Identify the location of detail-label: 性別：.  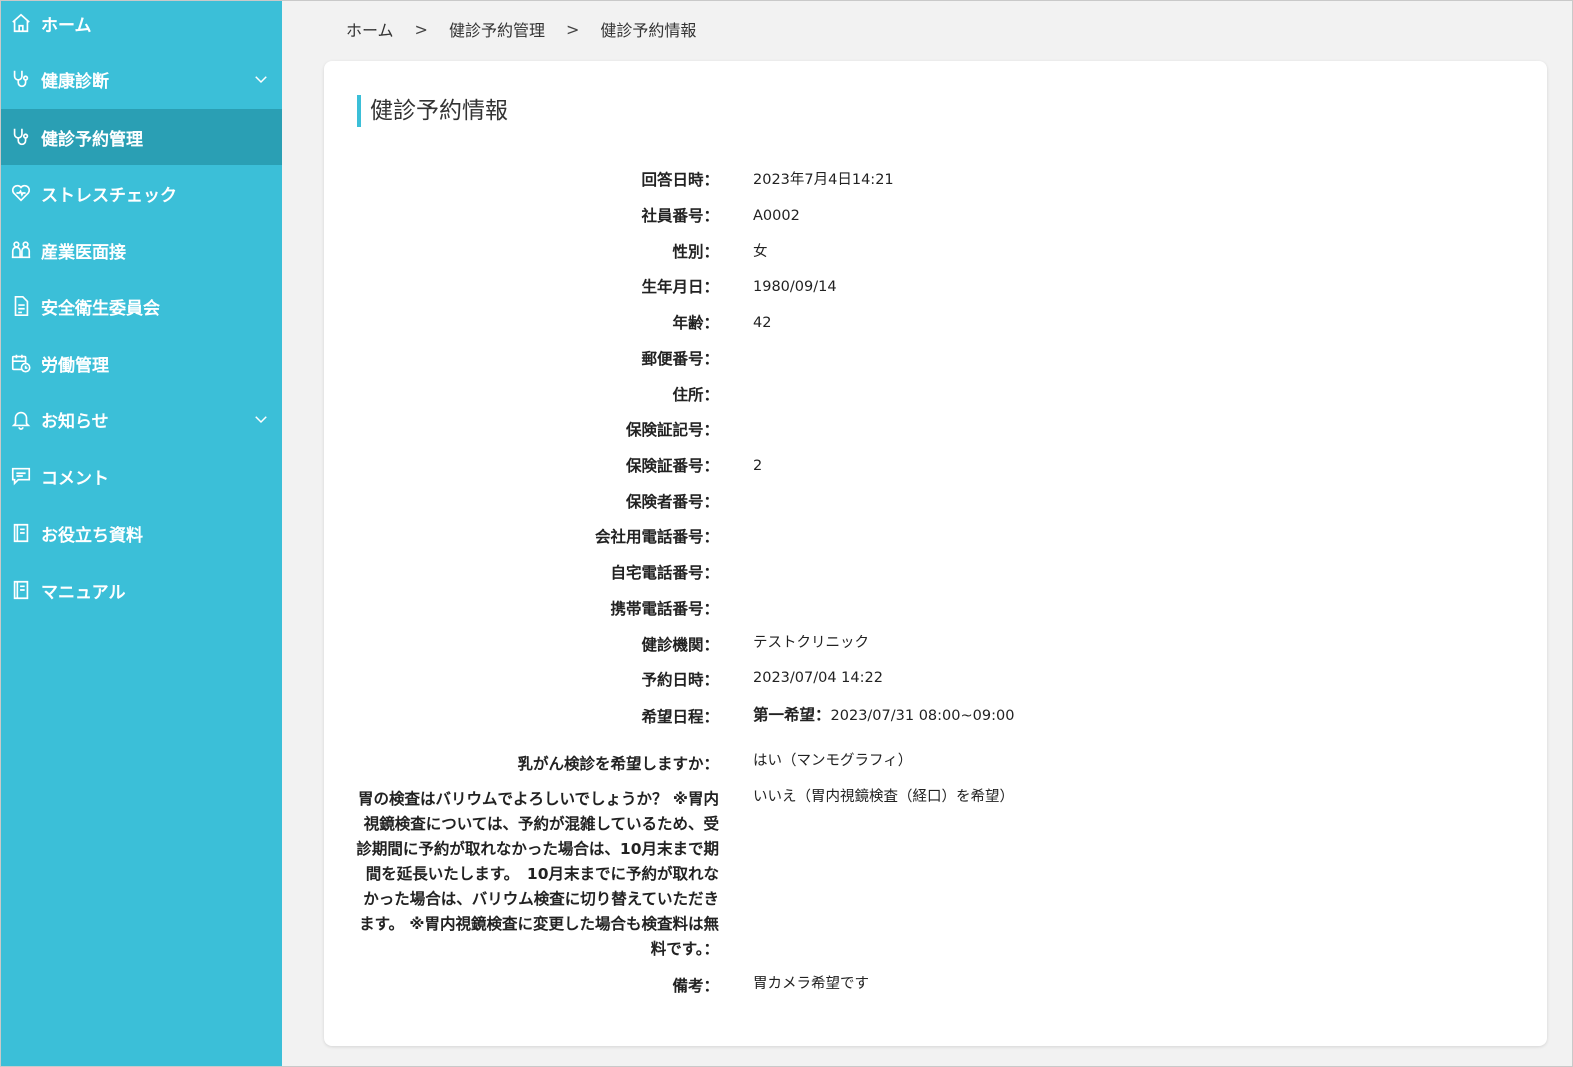
(695, 252).